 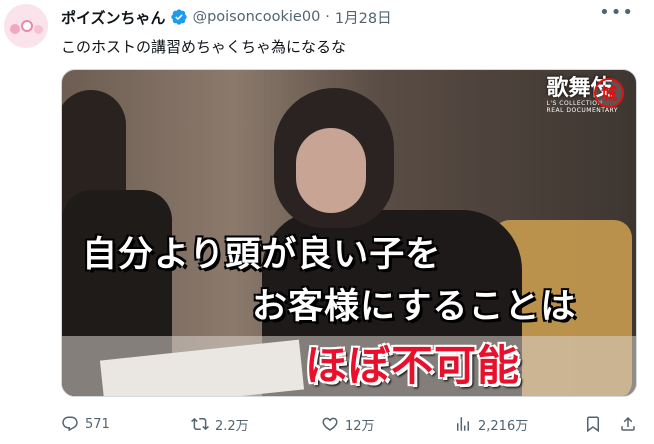 What do you see at coordinates (200, 424) in the screenshot?
I see `retweet-icon` at bounding box center [200, 424].